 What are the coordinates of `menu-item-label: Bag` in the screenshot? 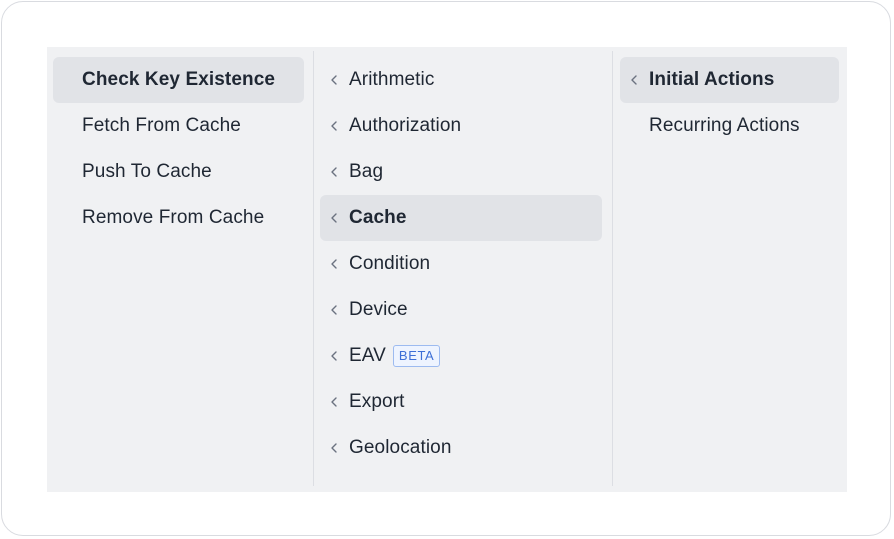 It's located at (366, 171).